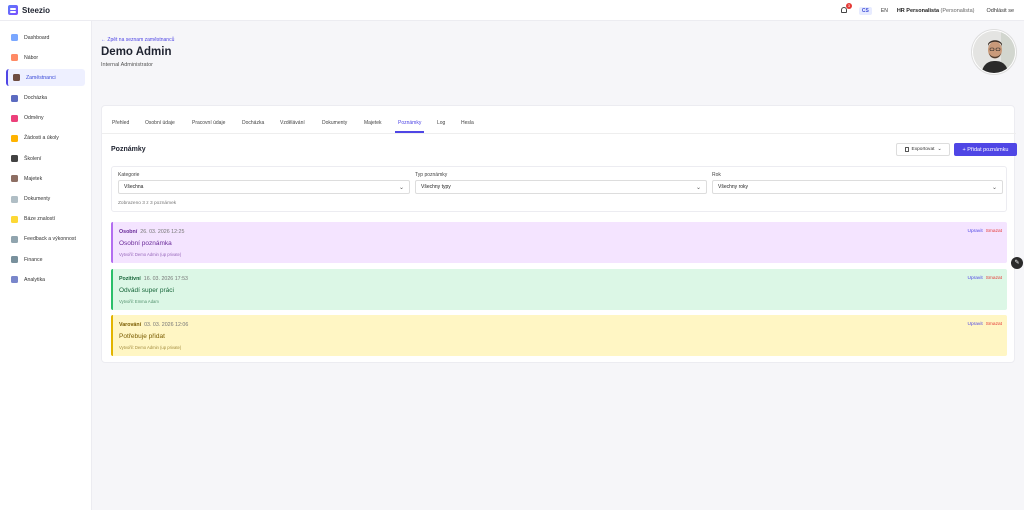 This screenshot has width=1024, height=510. What do you see at coordinates (441, 123) in the screenshot?
I see `tab-item: Log` at bounding box center [441, 123].